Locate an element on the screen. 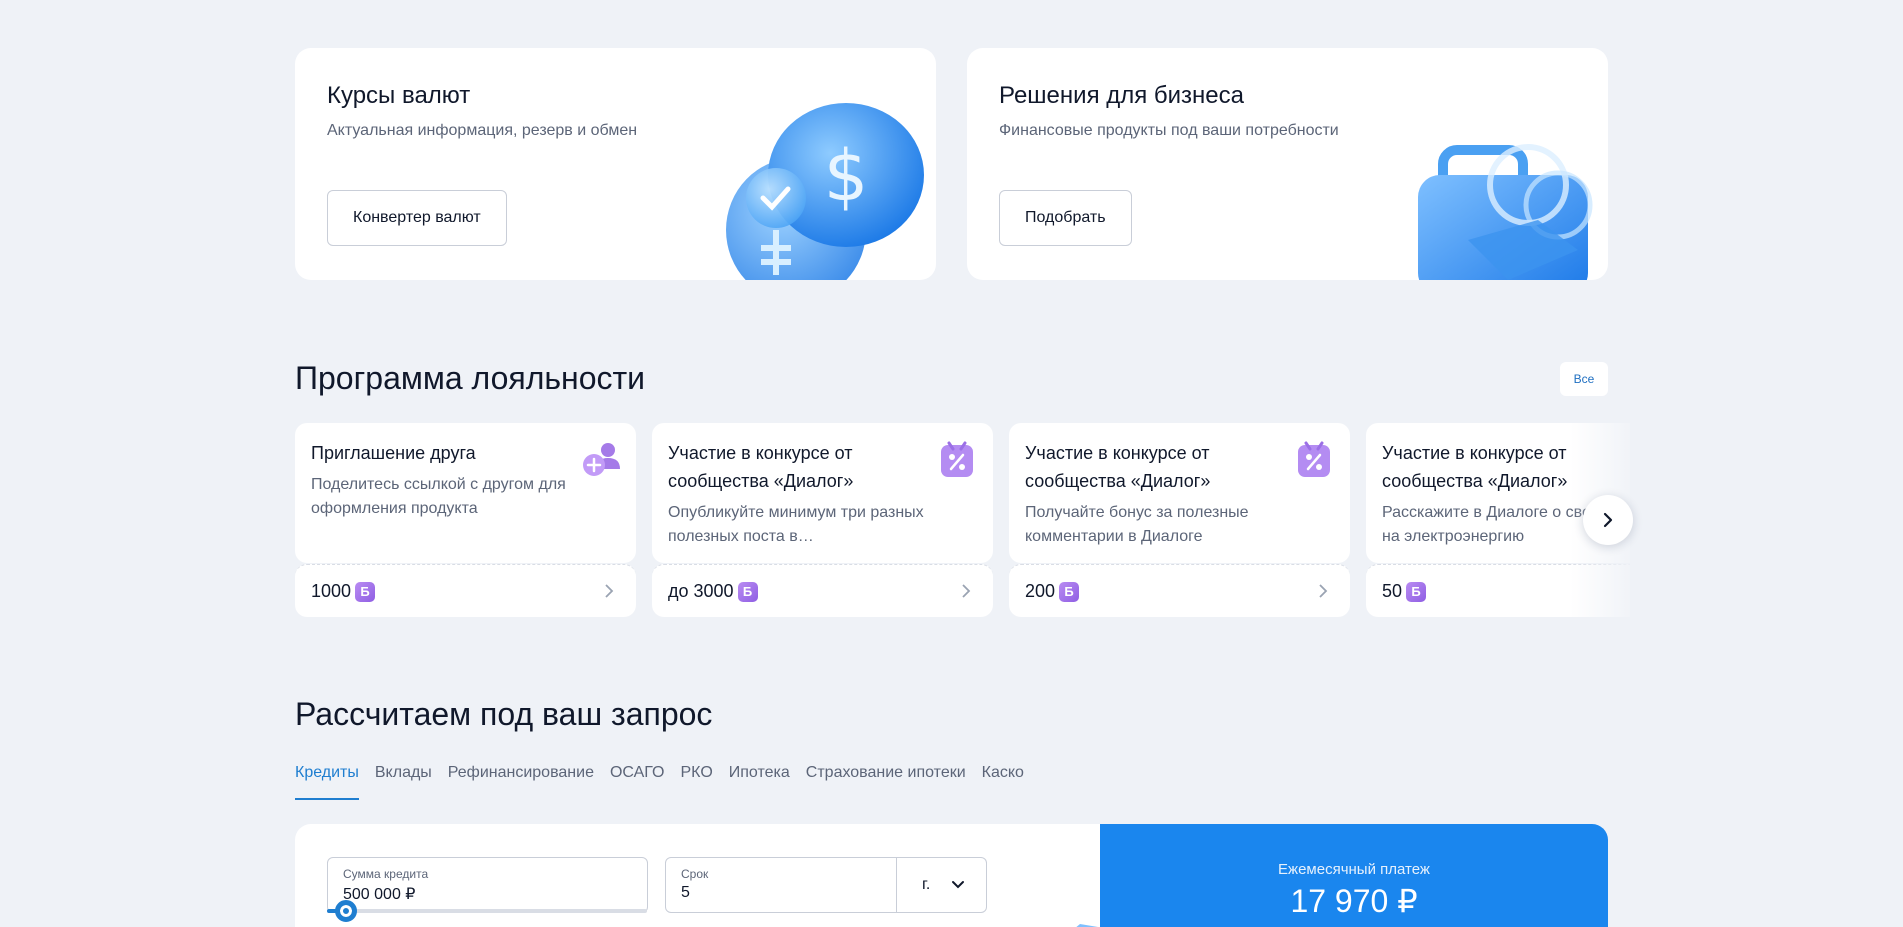  loyalty-points: 50 Б is located at coordinates (1404, 591).